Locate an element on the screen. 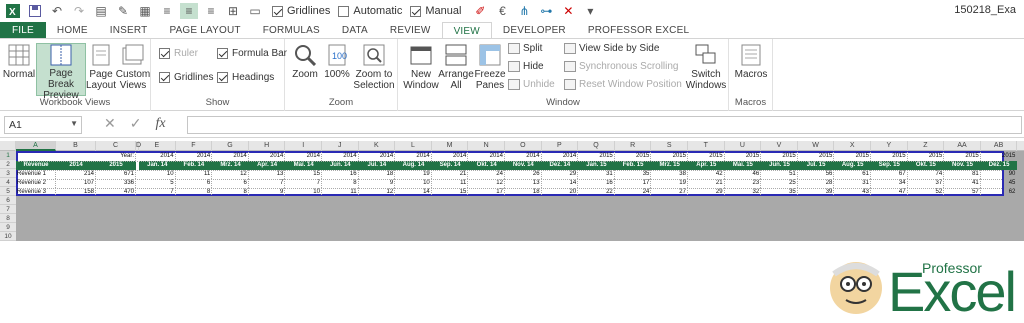 The width and height of the screenshot is (1024, 323). macros-button: Macros is located at coordinates (751, 61).